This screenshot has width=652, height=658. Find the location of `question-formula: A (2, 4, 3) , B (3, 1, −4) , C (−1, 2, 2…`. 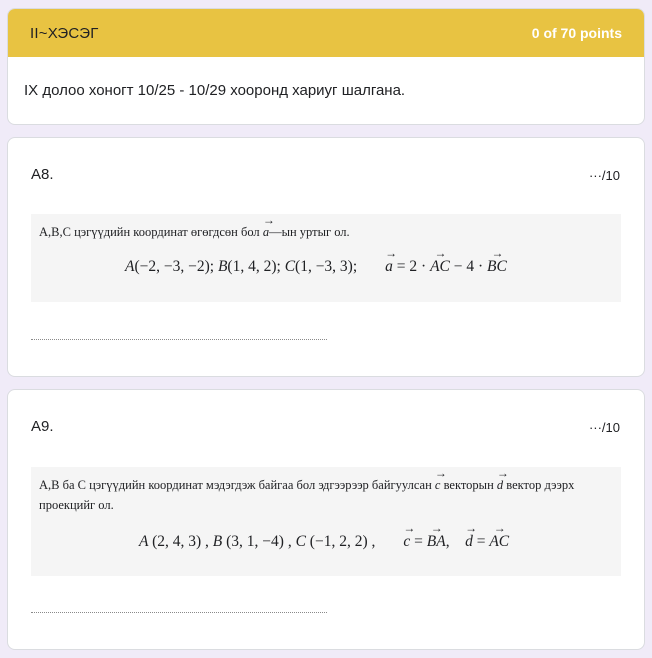

question-formula: A (2, 4, 3) , B (3, 1, −4) , C (−1, 2, 2… is located at coordinates (324, 536).